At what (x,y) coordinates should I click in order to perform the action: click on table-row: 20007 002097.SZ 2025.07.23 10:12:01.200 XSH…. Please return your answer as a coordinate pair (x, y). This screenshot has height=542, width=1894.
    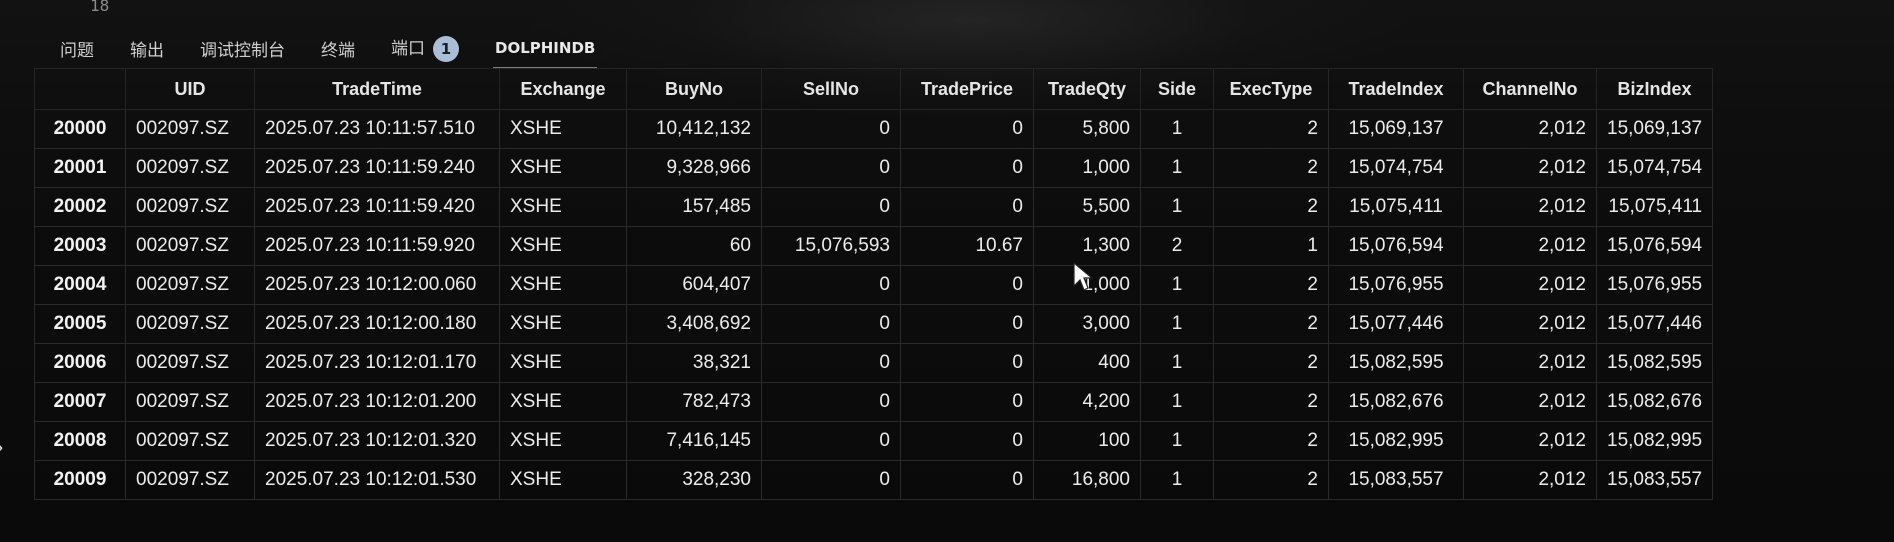
    Looking at the image, I should click on (874, 402).